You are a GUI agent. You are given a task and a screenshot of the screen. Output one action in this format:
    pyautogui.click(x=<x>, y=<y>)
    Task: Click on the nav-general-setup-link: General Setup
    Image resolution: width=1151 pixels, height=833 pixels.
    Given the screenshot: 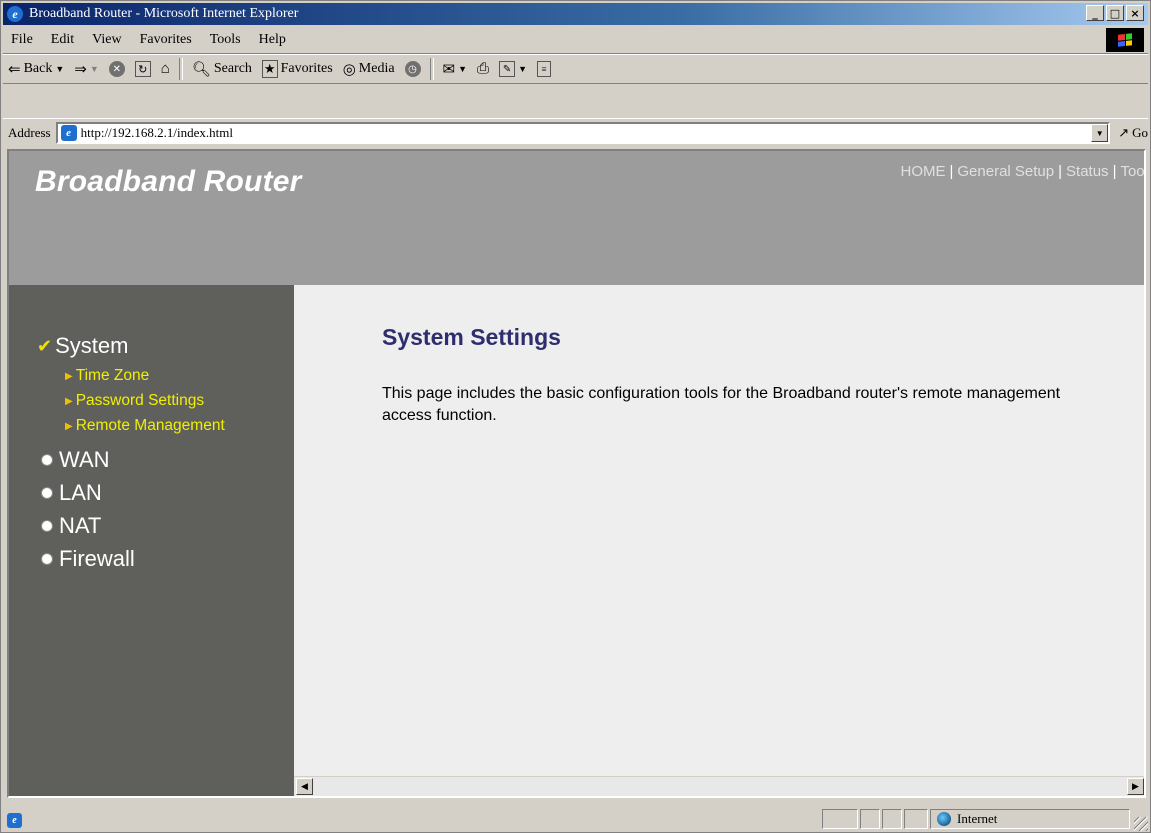 What is the action you would take?
    pyautogui.click(x=1005, y=171)
    